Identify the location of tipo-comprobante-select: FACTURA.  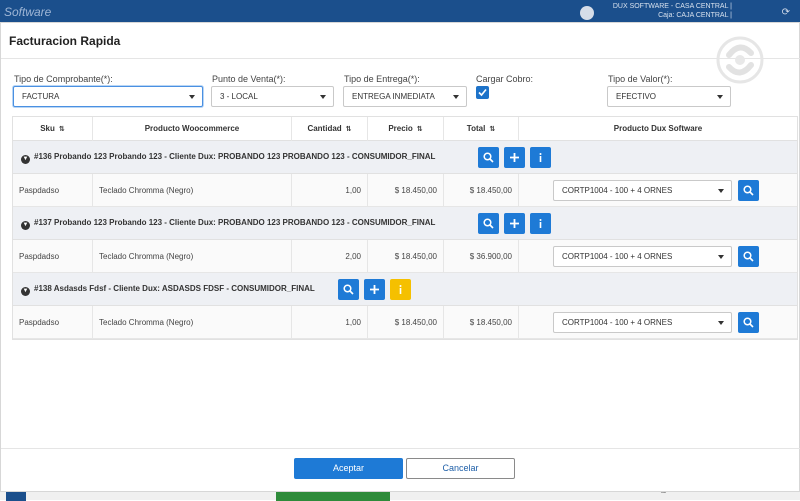
(108, 96).